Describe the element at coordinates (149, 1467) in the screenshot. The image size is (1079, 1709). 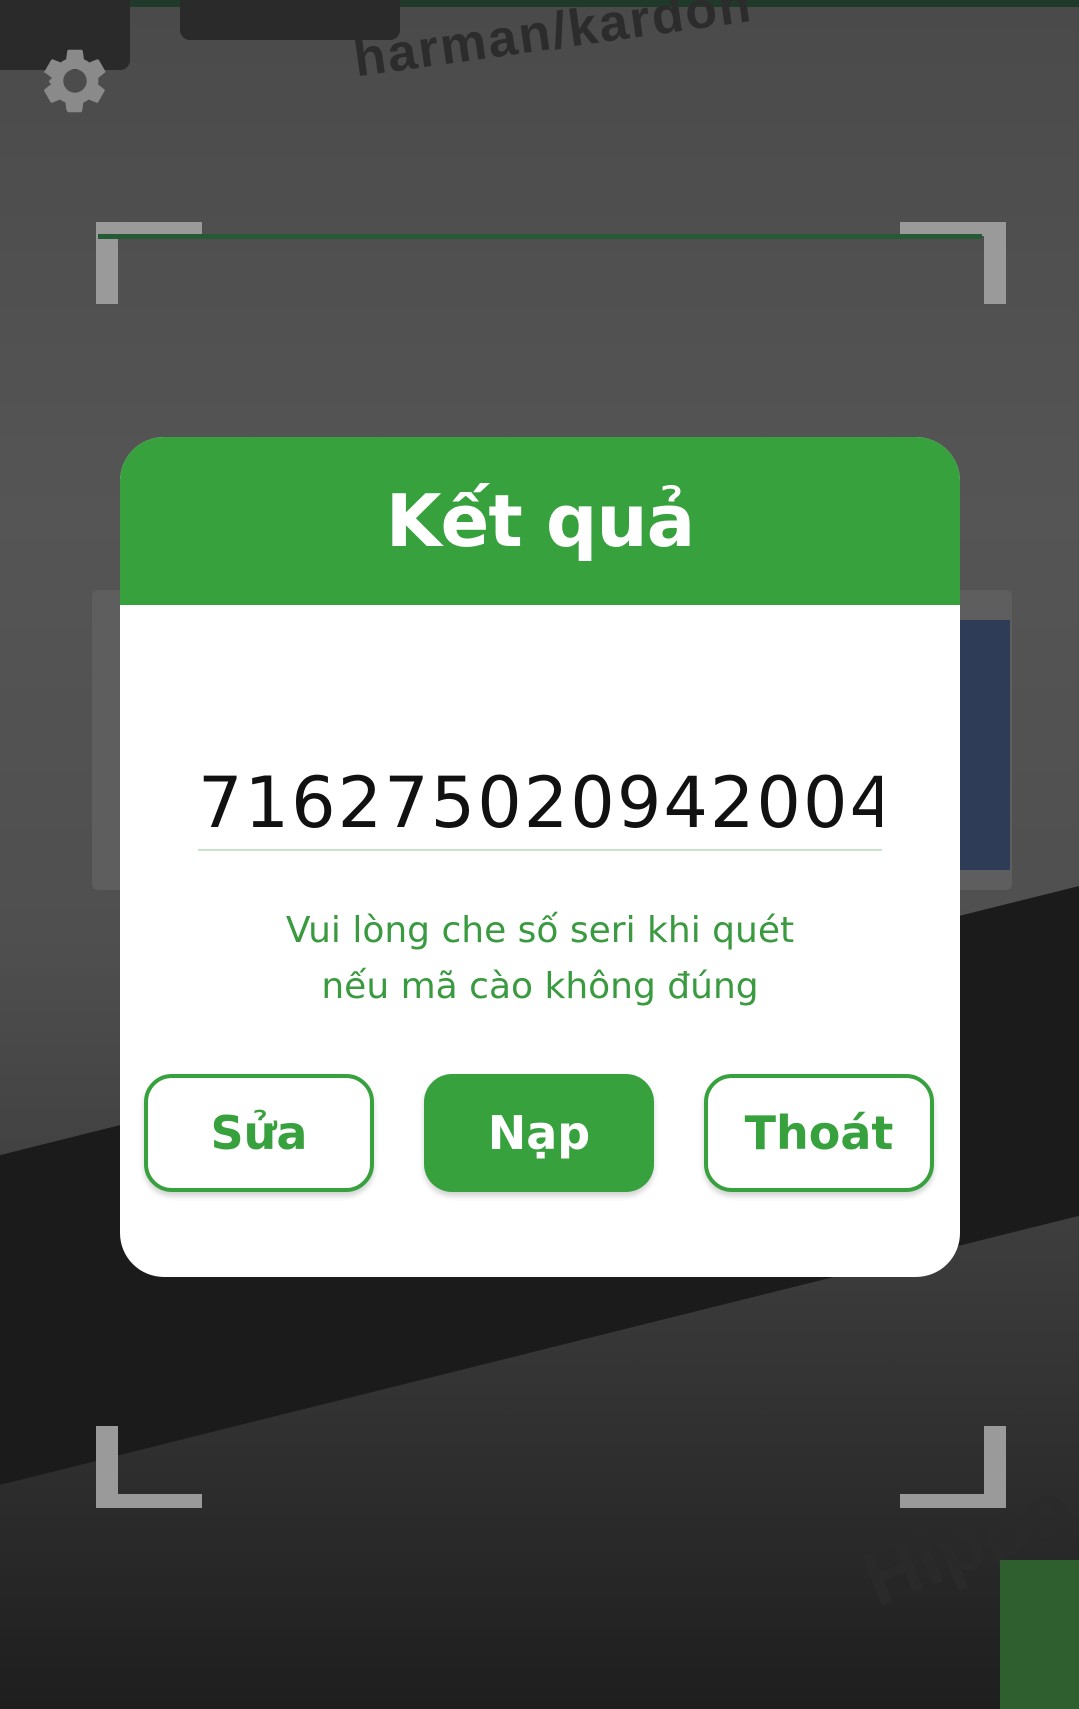
I see `scan-frame-corner-bottom-left` at that location.